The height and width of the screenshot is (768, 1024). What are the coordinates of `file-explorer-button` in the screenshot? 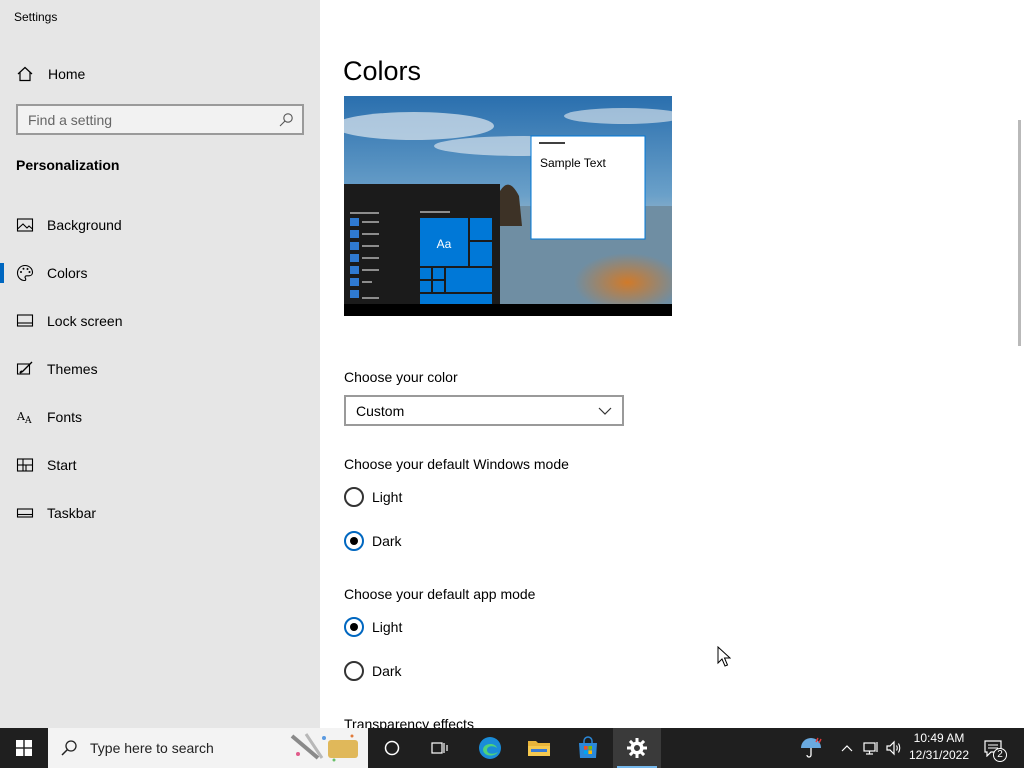 It's located at (539, 748).